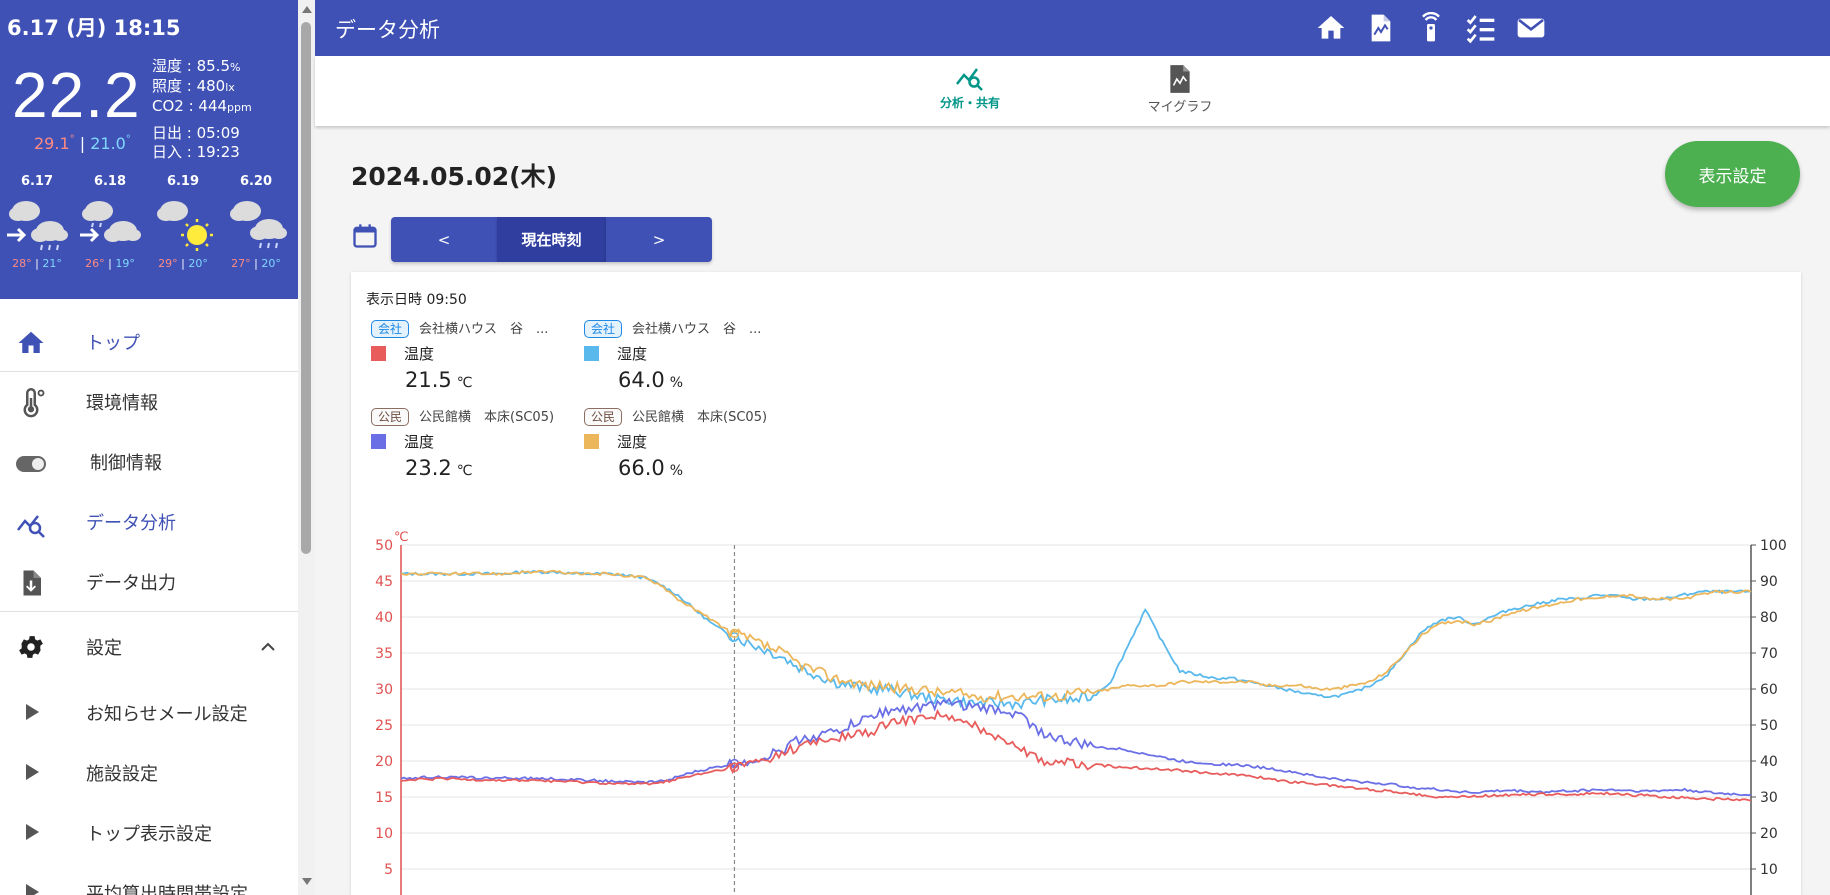 Image resolution: width=1830 pixels, height=895 pixels. I want to click on sidebar-subitem-facility-settings: 施設設定, so click(149, 772).